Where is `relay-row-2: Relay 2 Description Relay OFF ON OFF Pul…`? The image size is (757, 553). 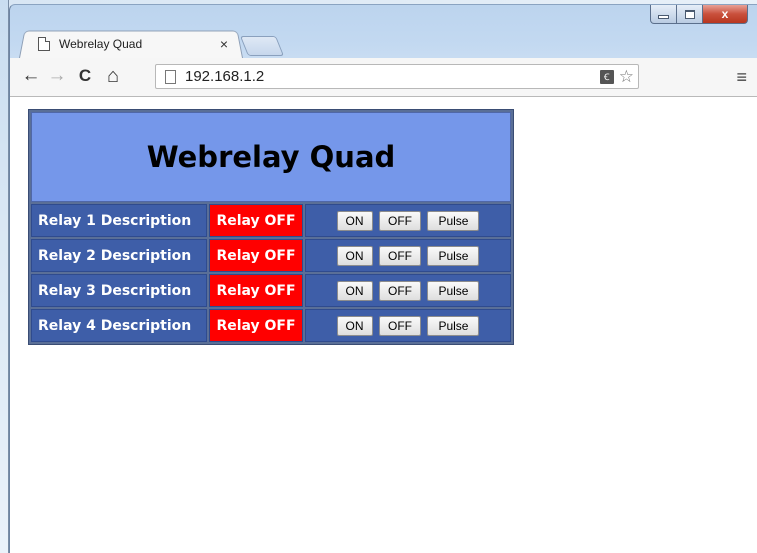
relay-row-2: Relay 2 Description Relay OFF ON OFF Pul… is located at coordinates (271, 255).